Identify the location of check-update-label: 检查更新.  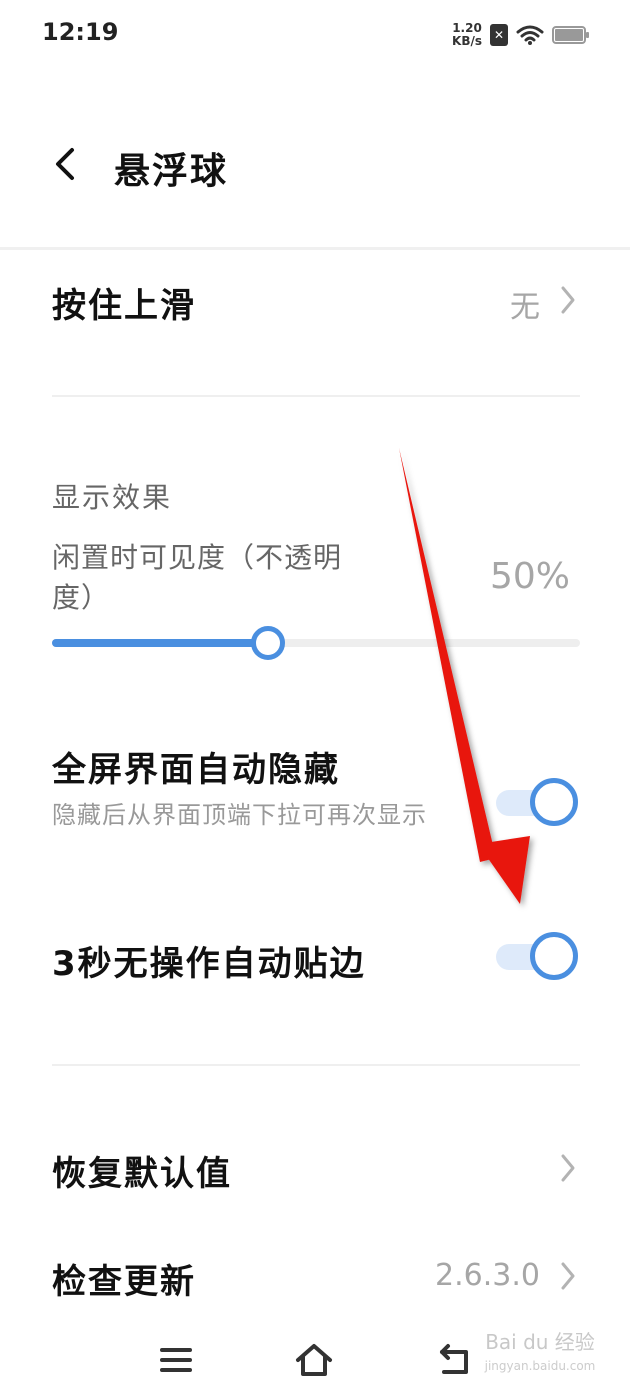
(124, 1282).